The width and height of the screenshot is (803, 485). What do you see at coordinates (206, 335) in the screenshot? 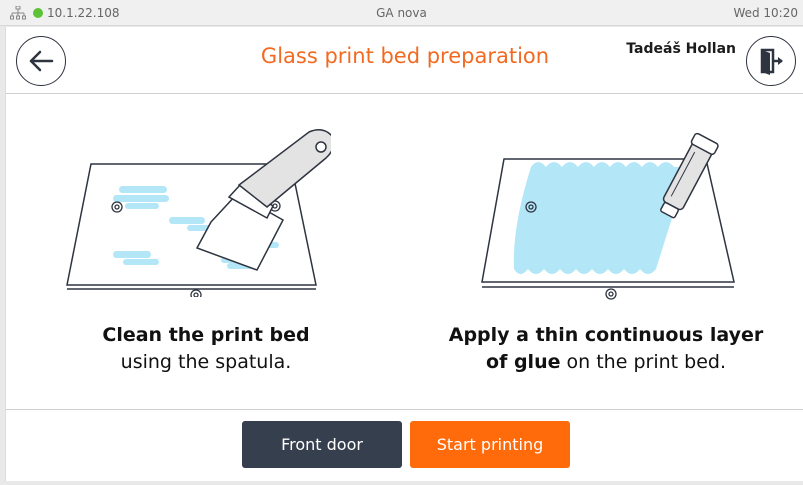
I see `step-clean-bold: Clean the print bed` at bounding box center [206, 335].